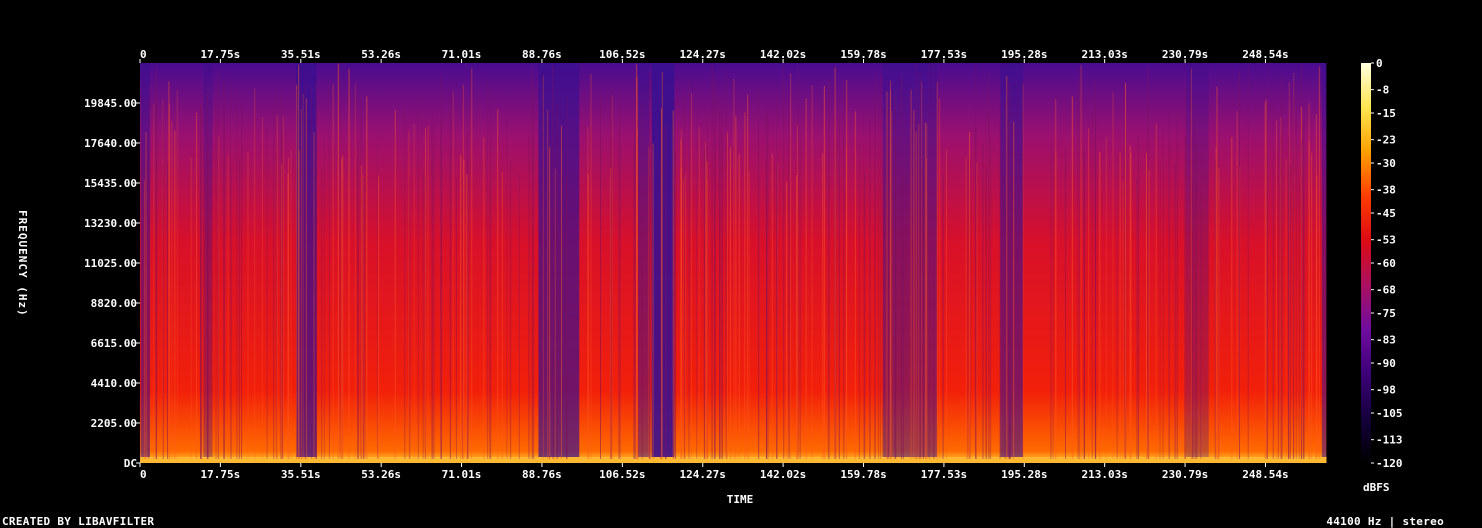 Image resolution: width=1482 pixels, height=528 pixels. Describe the element at coordinates (114, 423) in the screenshot. I see `y-tick-label: 2205.00` at that location.